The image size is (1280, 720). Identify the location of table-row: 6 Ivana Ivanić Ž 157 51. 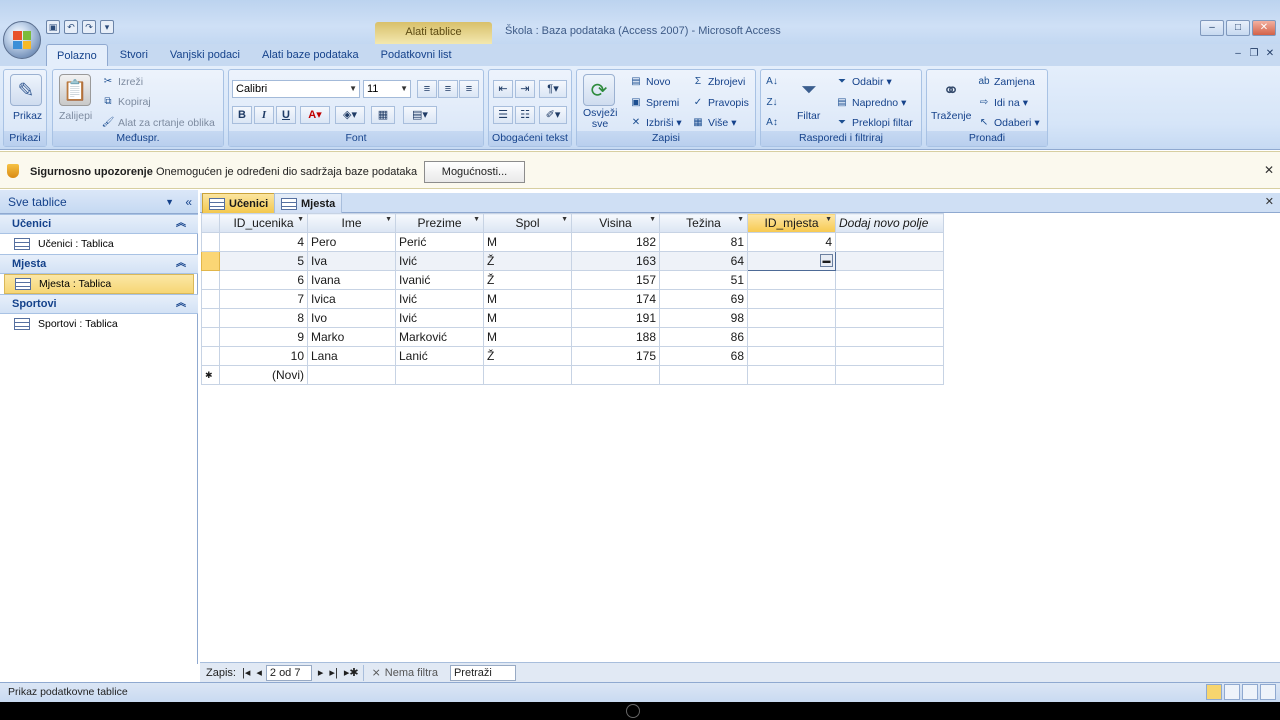
(572, 280).